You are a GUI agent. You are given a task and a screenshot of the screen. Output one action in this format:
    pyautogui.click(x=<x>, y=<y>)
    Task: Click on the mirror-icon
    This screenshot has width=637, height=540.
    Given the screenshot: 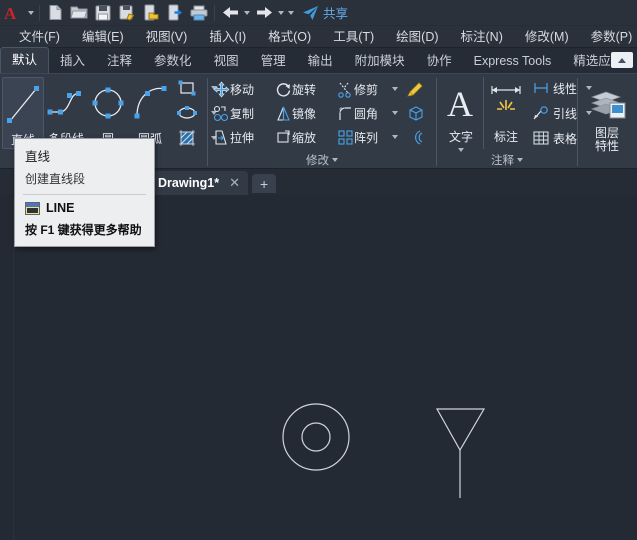 What is the action you would take?
    pyautogui.click(x=283, y=113)
    